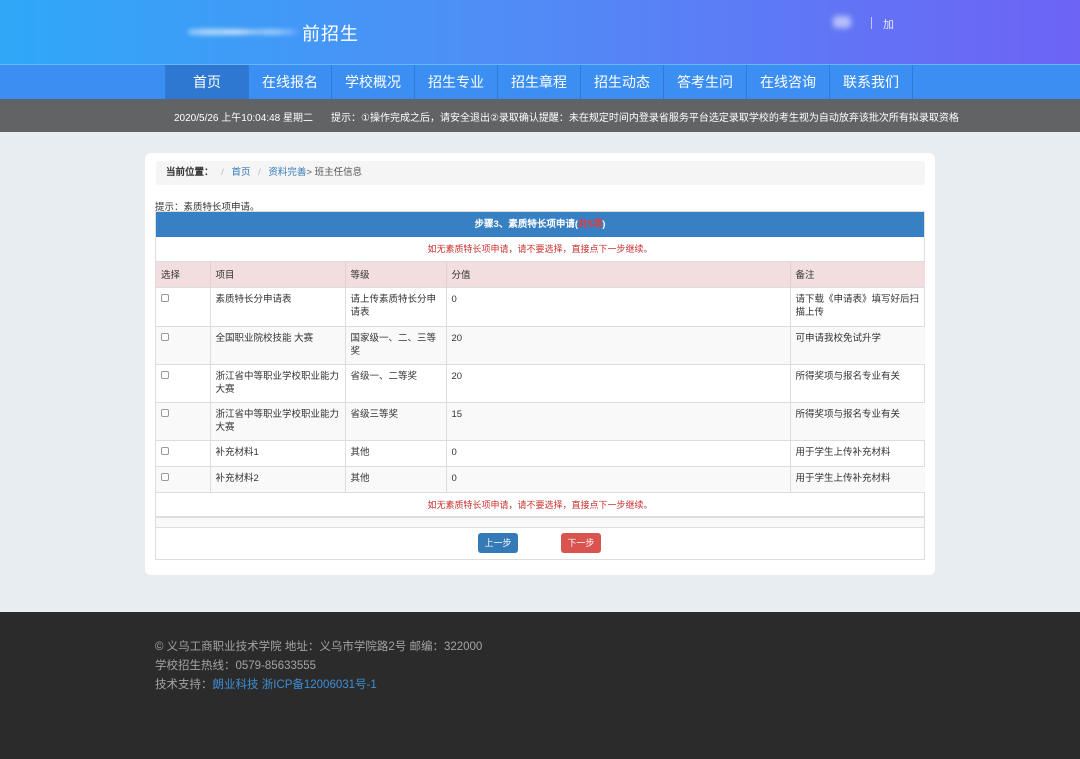 The width and height of the screenshot is (1080, 759). I want to click on col-header-select: 选择, so click(183, 274).